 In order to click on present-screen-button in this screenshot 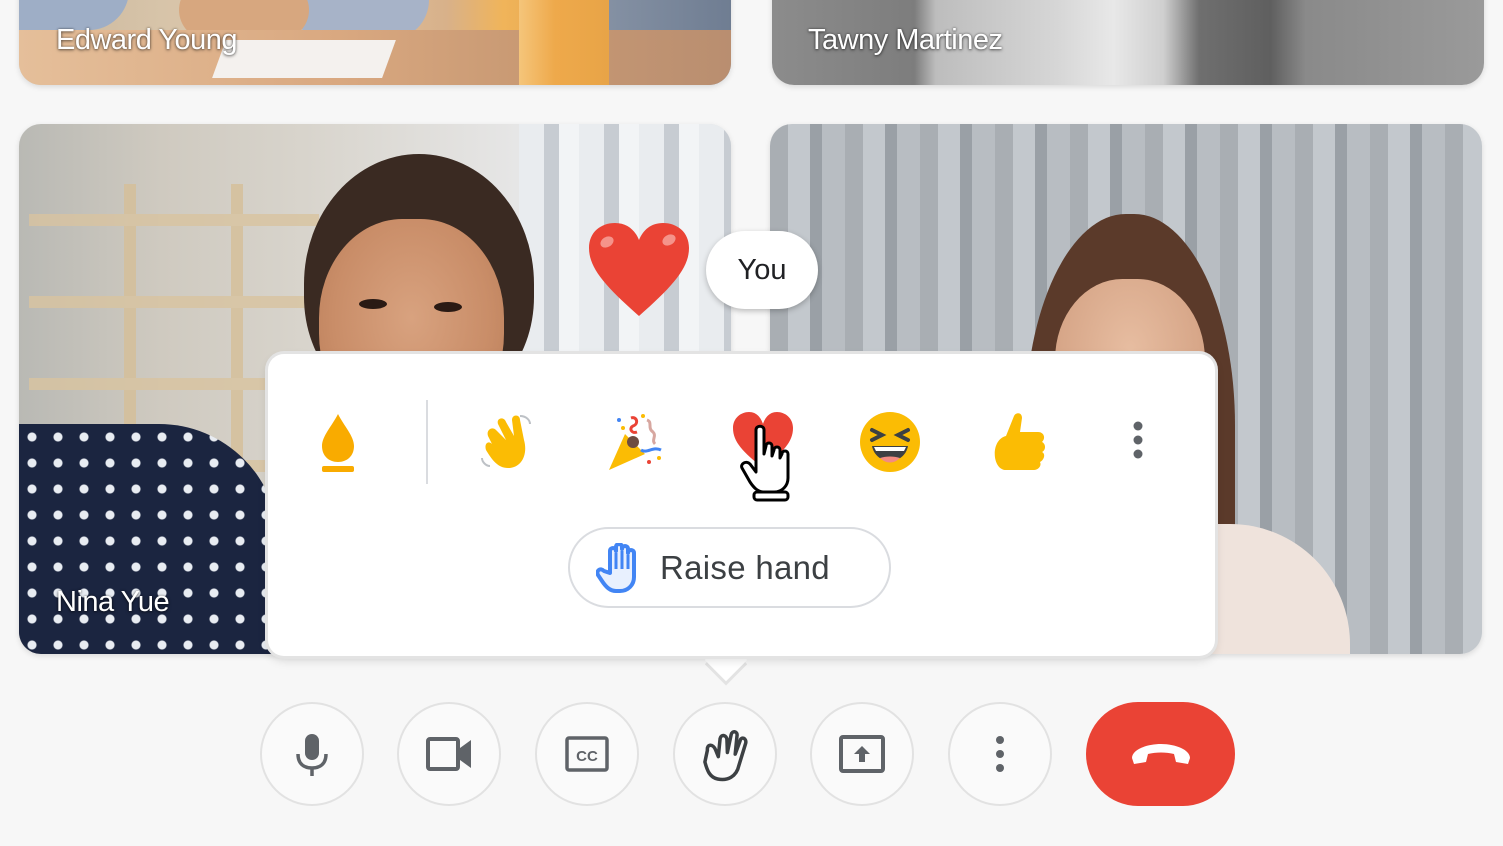, I will do `click(862, 754)`.